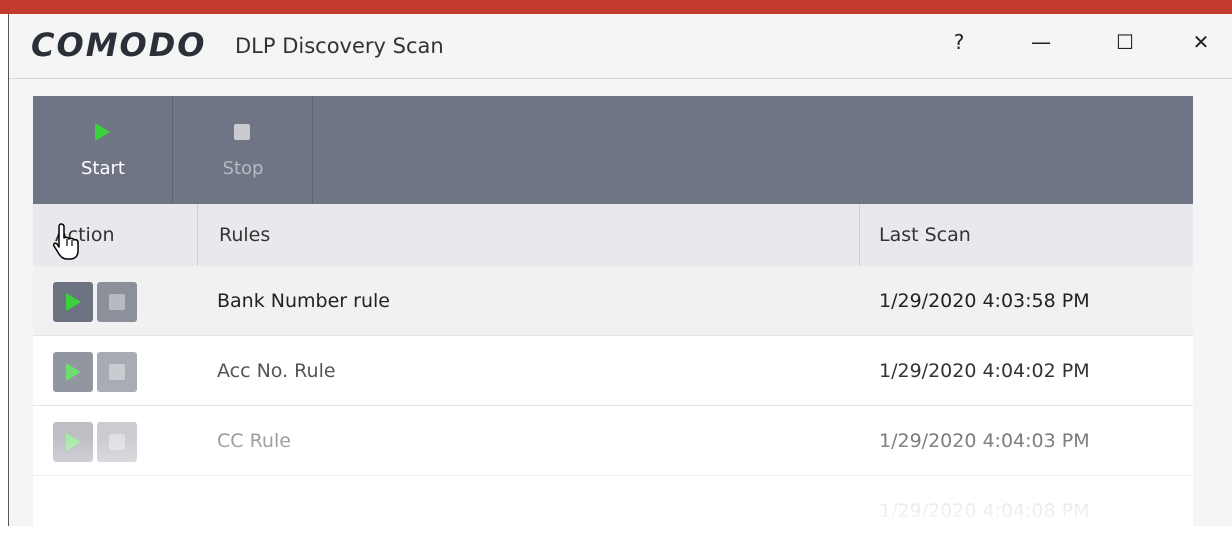  What do you see at coordinates (620, 78) in the screenshot?
I see `title-separator` at bounding box center [620, 78].